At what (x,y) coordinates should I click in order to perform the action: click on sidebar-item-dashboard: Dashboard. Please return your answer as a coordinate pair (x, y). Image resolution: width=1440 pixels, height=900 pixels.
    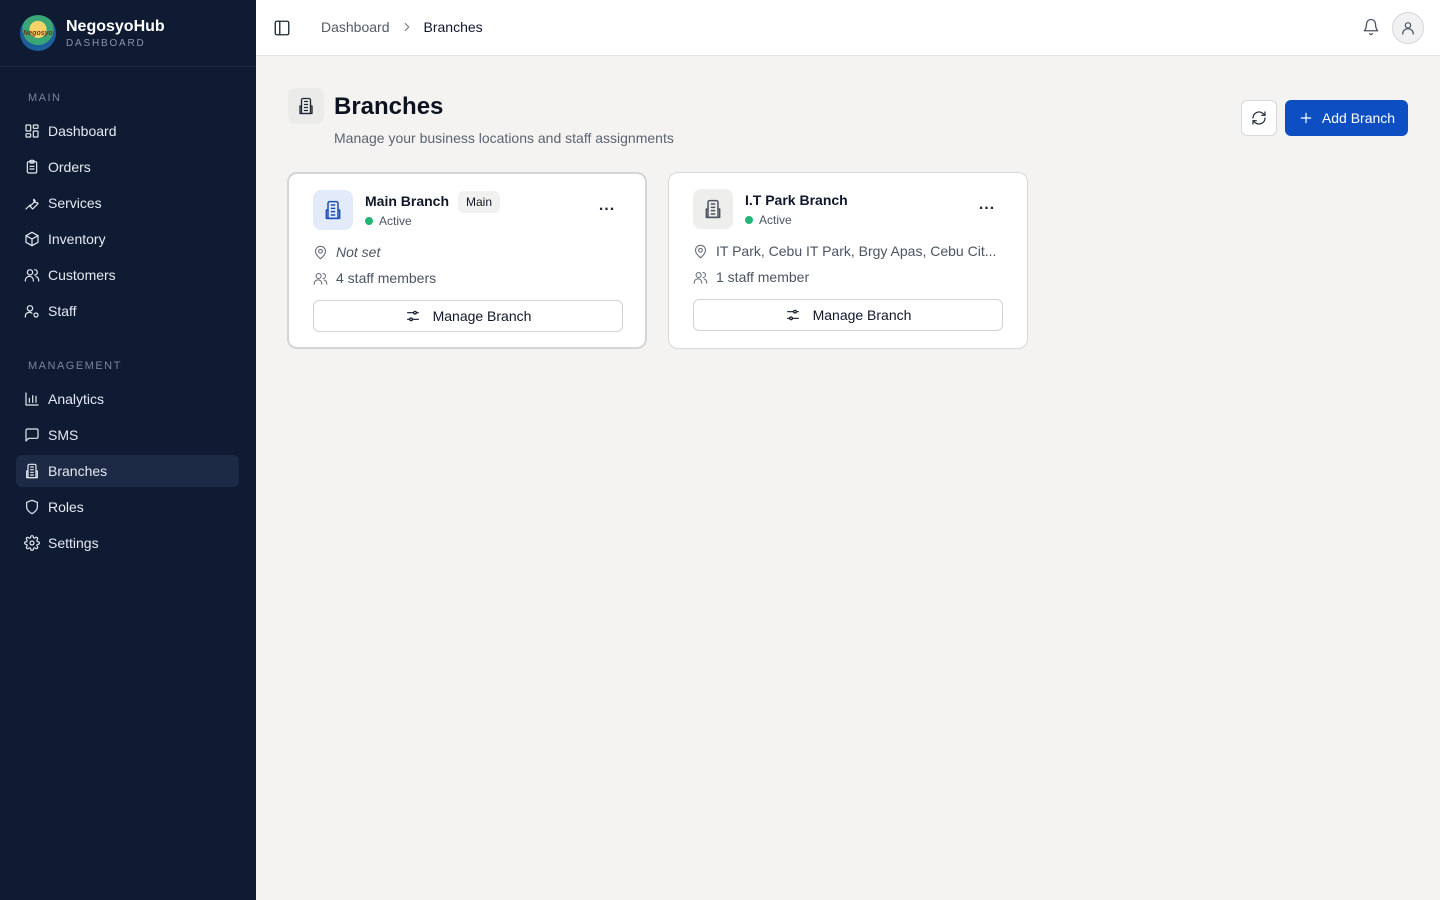
    Looking at the image, I should click on (127, 131).